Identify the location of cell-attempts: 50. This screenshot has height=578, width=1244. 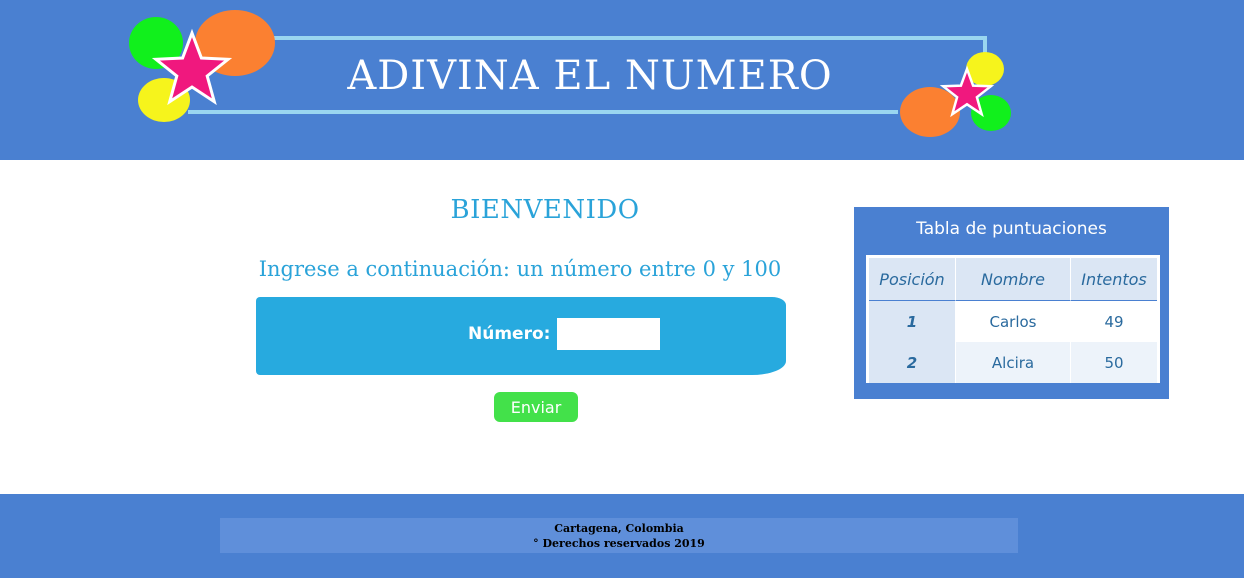
(1113, 362).